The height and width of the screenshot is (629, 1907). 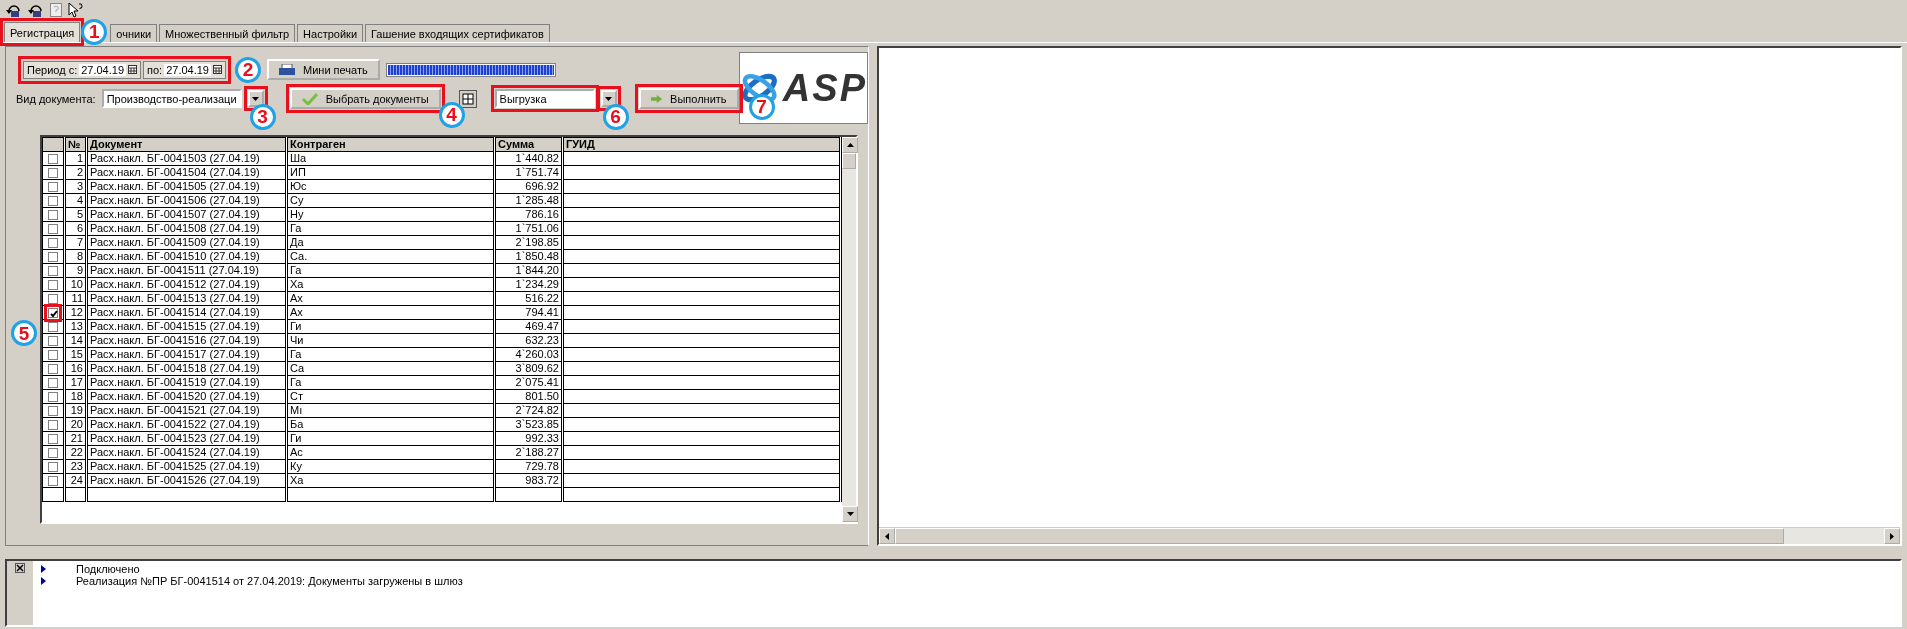 I want to click on table-cell: Са, so click(x=390, y=368).